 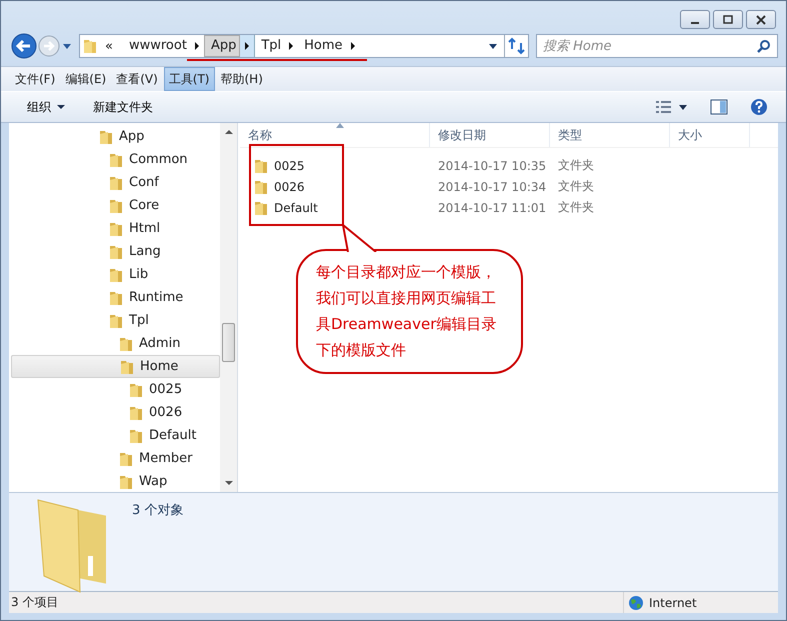 I want to click on modified-date: 2014-10-17 10:34, so click(x=492, y=187).